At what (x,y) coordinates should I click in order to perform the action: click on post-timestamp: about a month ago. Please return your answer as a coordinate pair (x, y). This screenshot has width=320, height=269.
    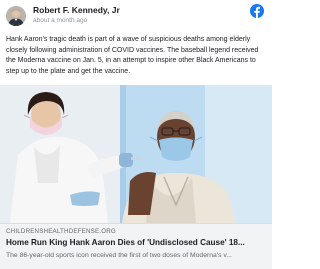
    Looking at the image, I should click on (60, 20).